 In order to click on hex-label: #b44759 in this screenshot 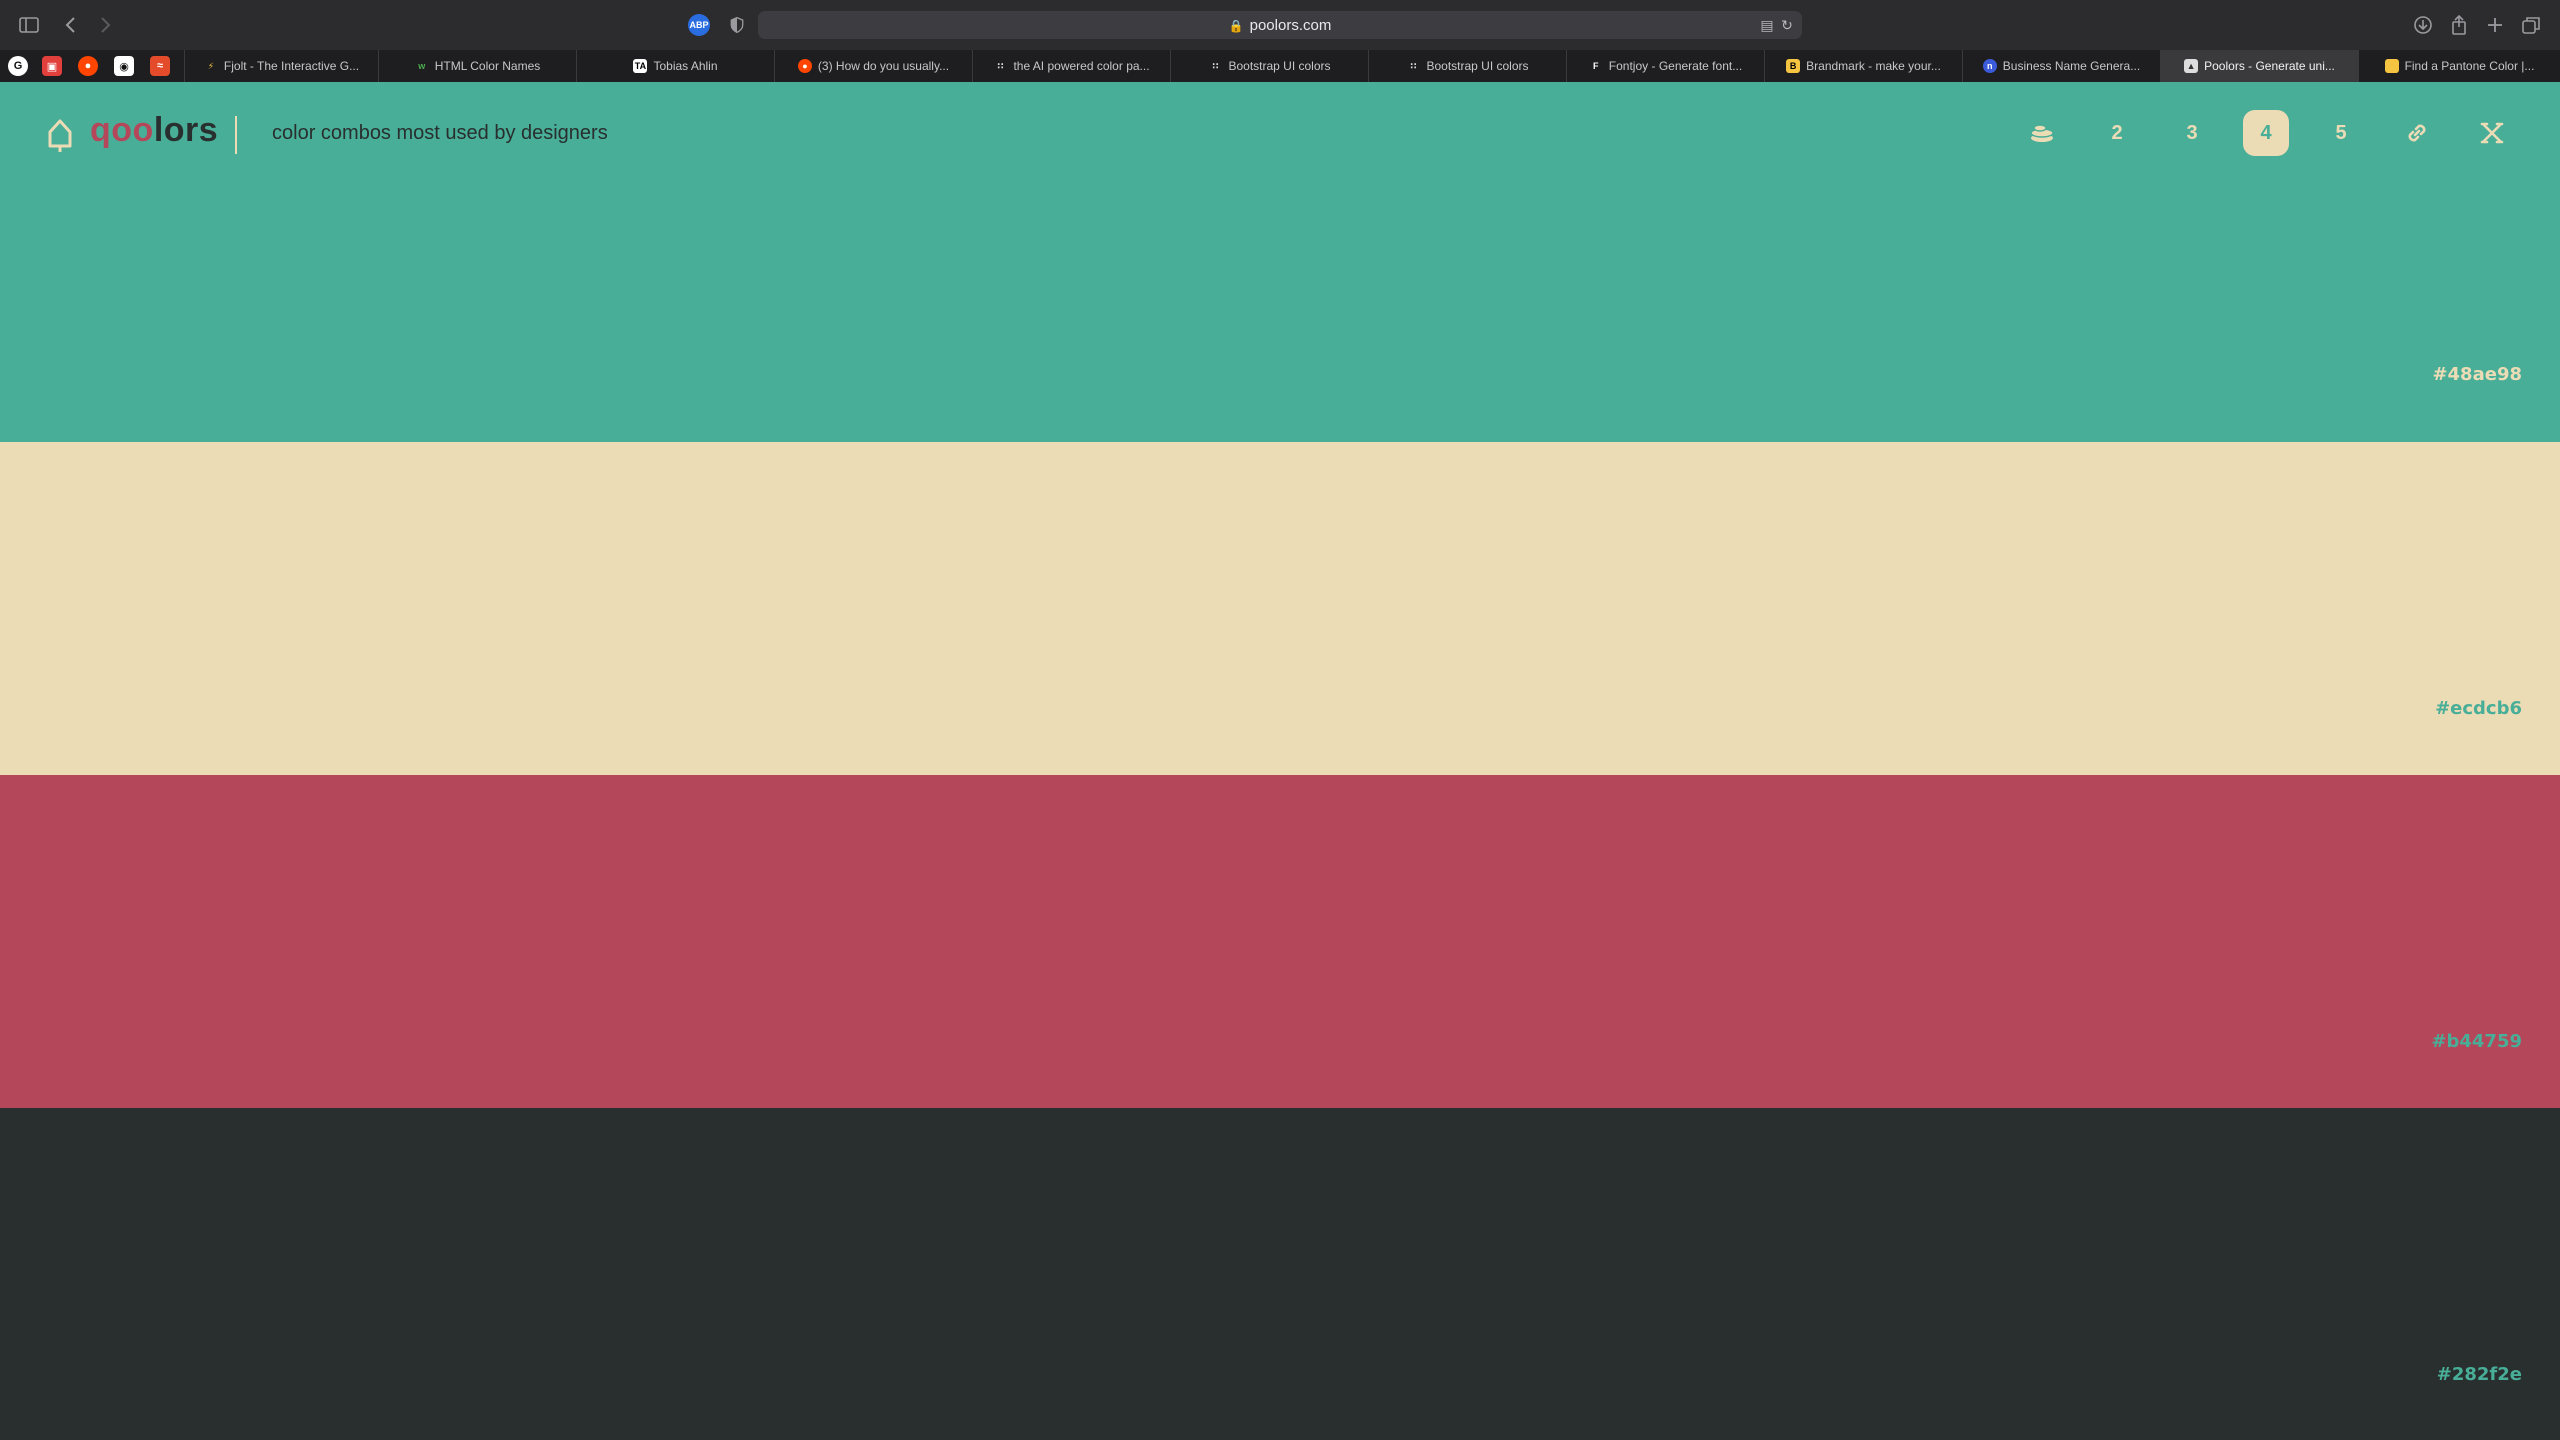, I will do `click(2476, 1041)`.